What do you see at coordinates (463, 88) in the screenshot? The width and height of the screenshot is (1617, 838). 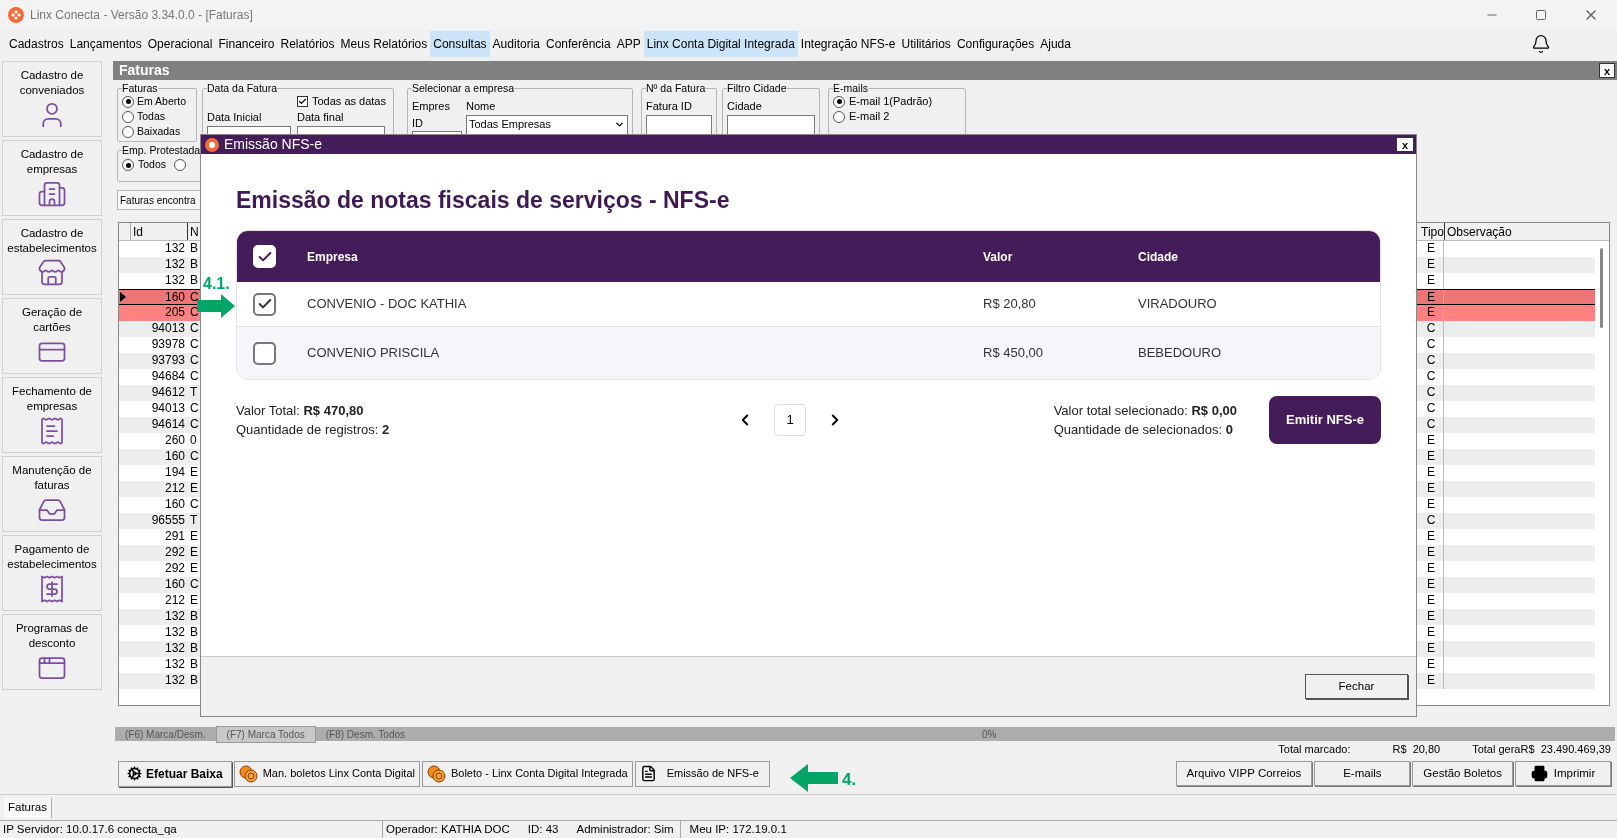 I see `group-label: Selecionar a empresa` at bounding box center [463, 88].